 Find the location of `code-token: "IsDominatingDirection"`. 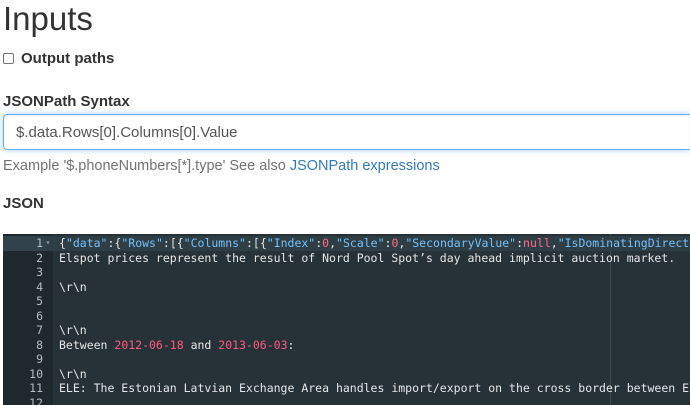

code-token: "IsDominatingDirection" is located at coordinates (623, 243).